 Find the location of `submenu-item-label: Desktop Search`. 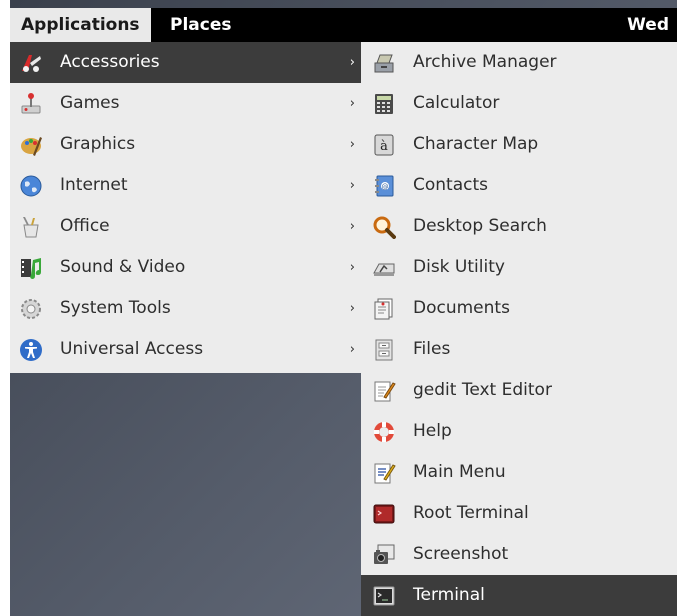

submenu-item-label: Desktop Search is located at coordinates (480, 226).